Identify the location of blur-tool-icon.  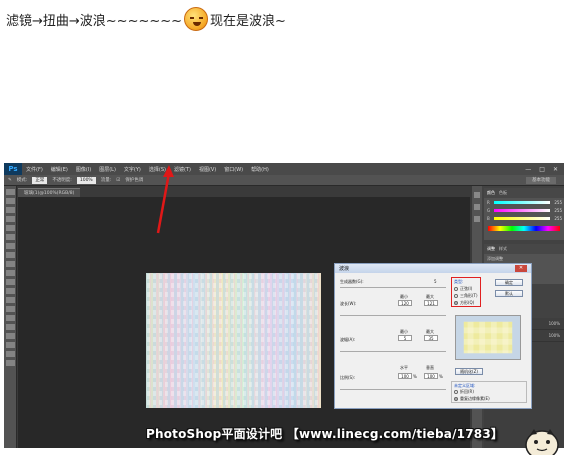
(10, 300).